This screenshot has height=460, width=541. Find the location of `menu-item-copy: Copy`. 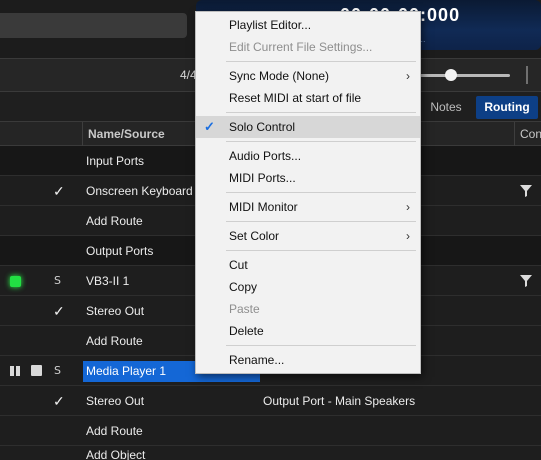

menu-item-copy: Copy is located at coordinates (308, 287).